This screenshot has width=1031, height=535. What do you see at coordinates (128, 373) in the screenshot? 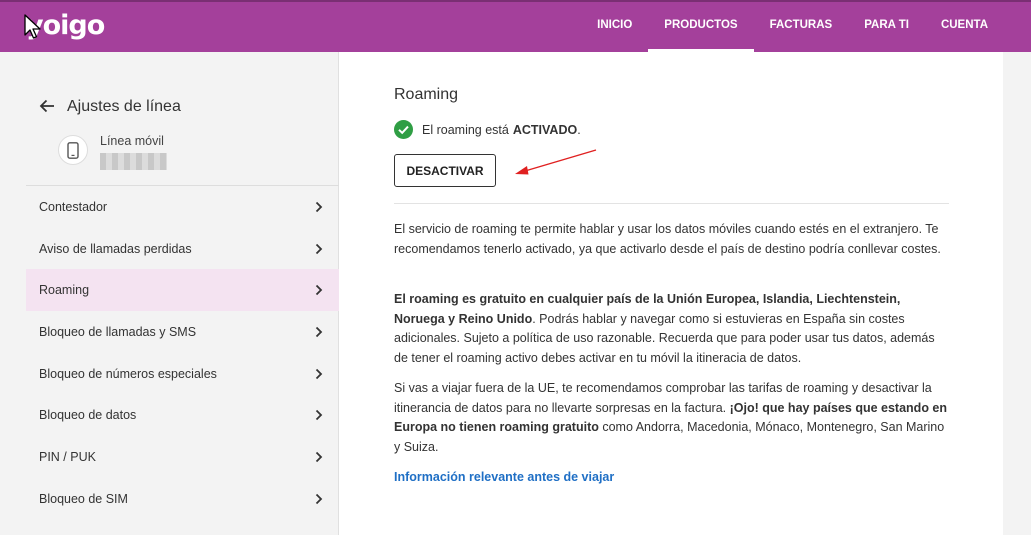
I see `menu-item-label: Bloqueo de números especiales` at bounding box center [128, 373].